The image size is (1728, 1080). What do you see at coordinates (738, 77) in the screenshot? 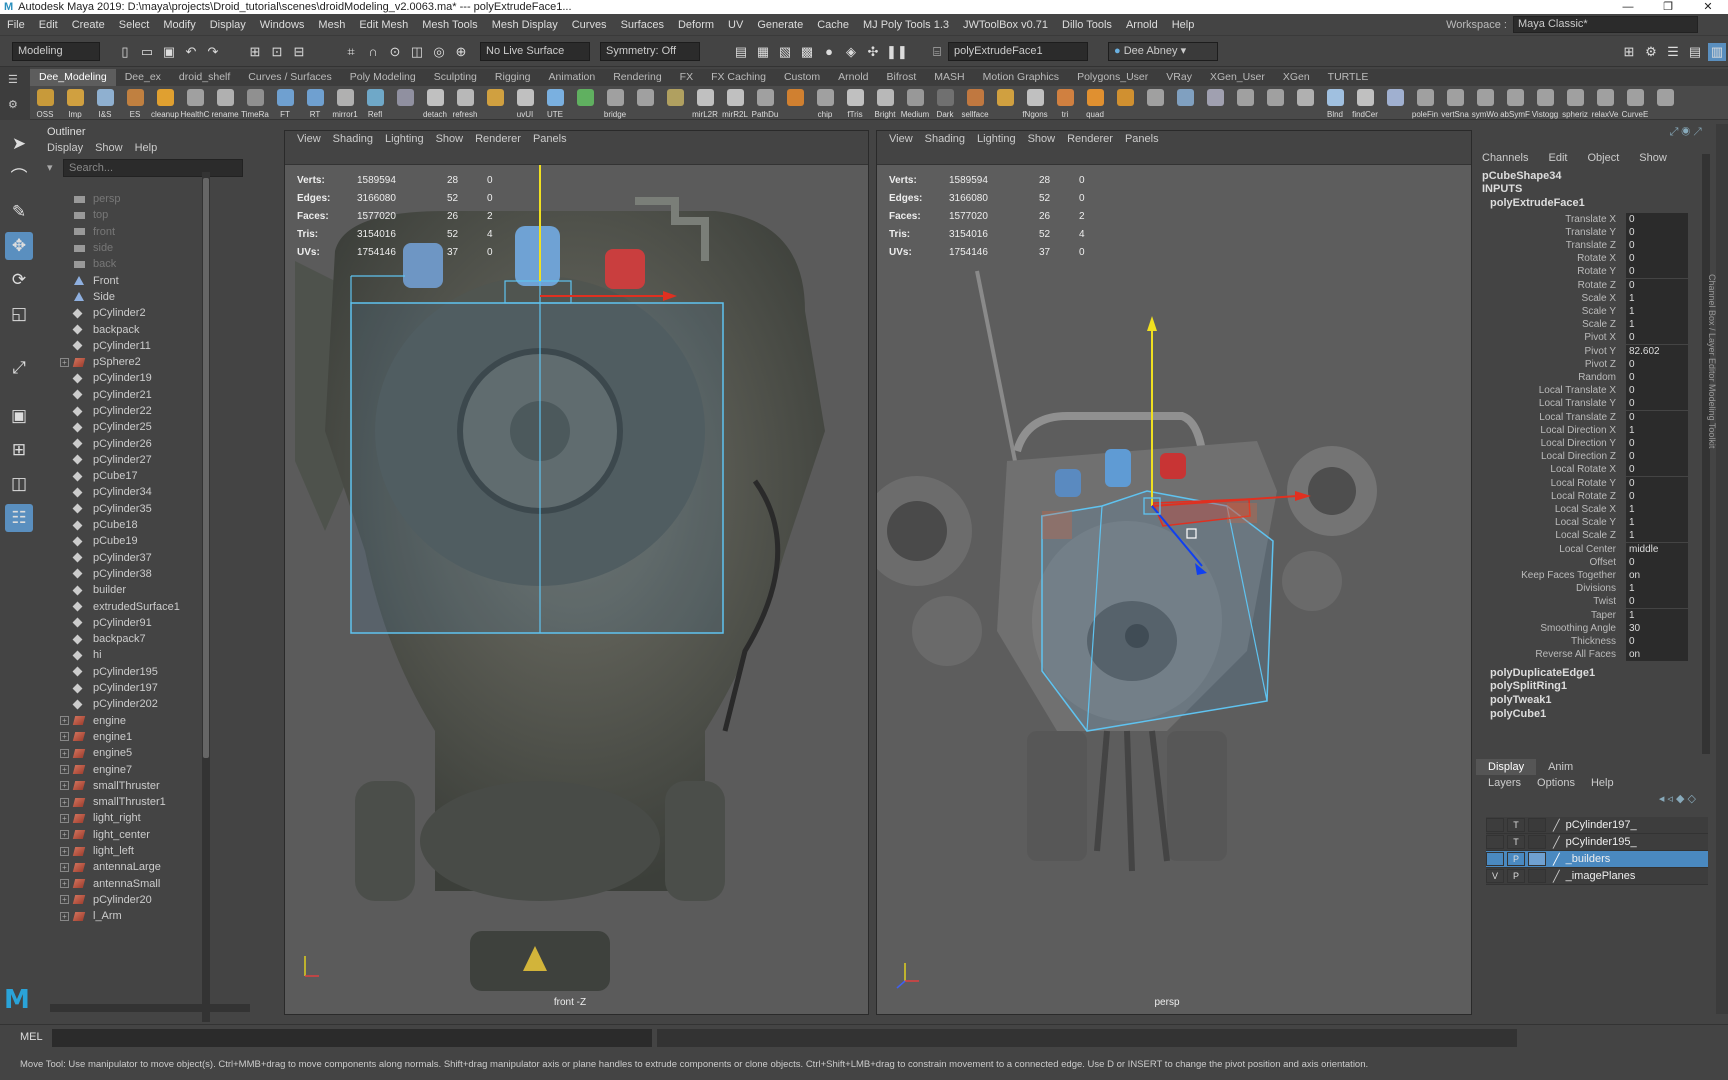
I see `shelf-tab-fx-caching: FX Caching` at bounding box center [738, 77].